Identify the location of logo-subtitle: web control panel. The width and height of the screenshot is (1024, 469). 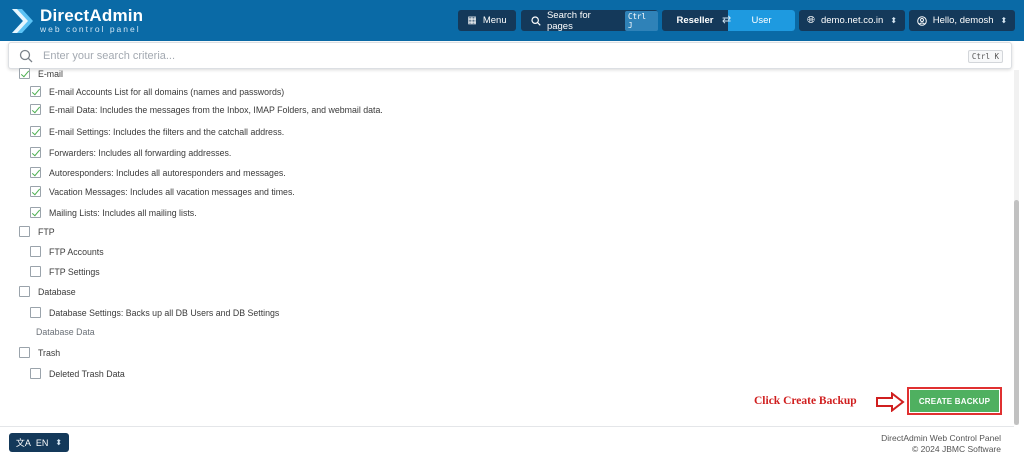
(90, 29).